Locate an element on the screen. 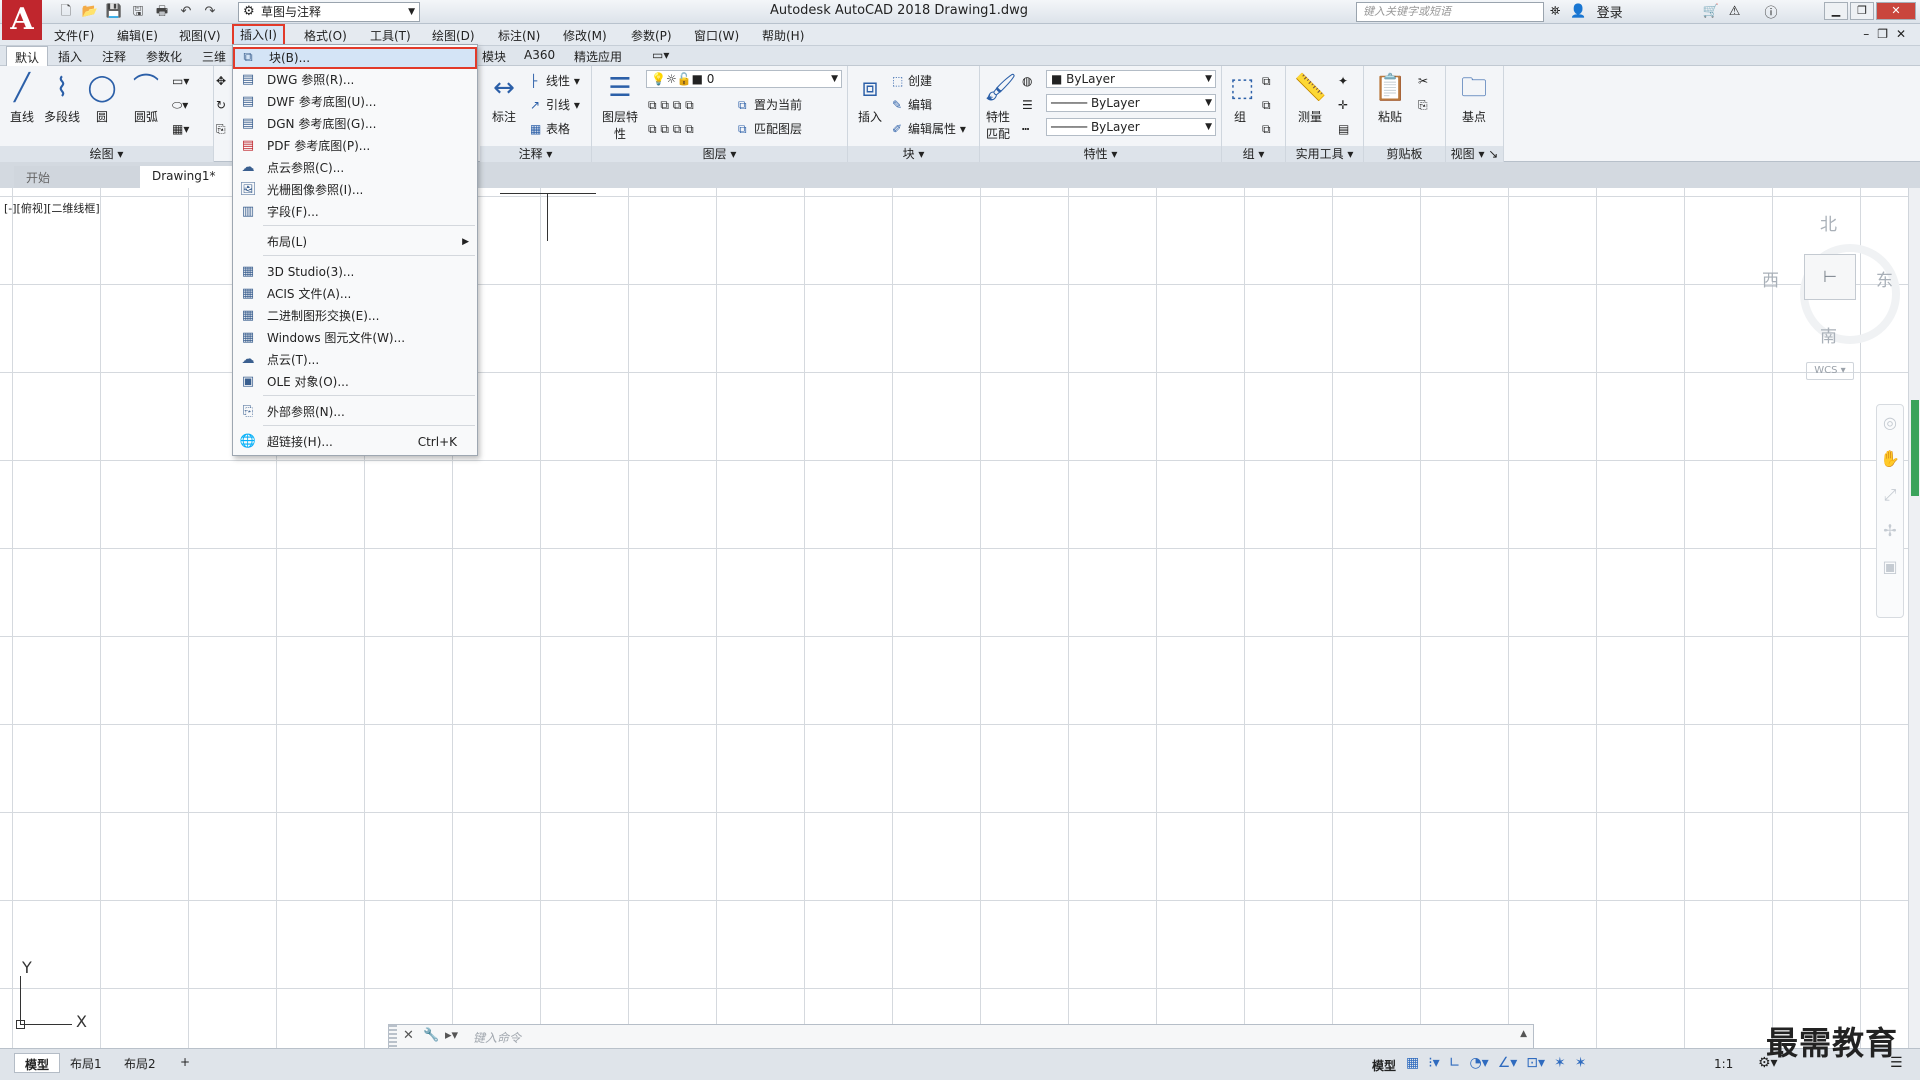 The width and height of the screenshot is (1920, 1080). annotation-scale-icon: ✶ is located at coordinates (1581, 1063).